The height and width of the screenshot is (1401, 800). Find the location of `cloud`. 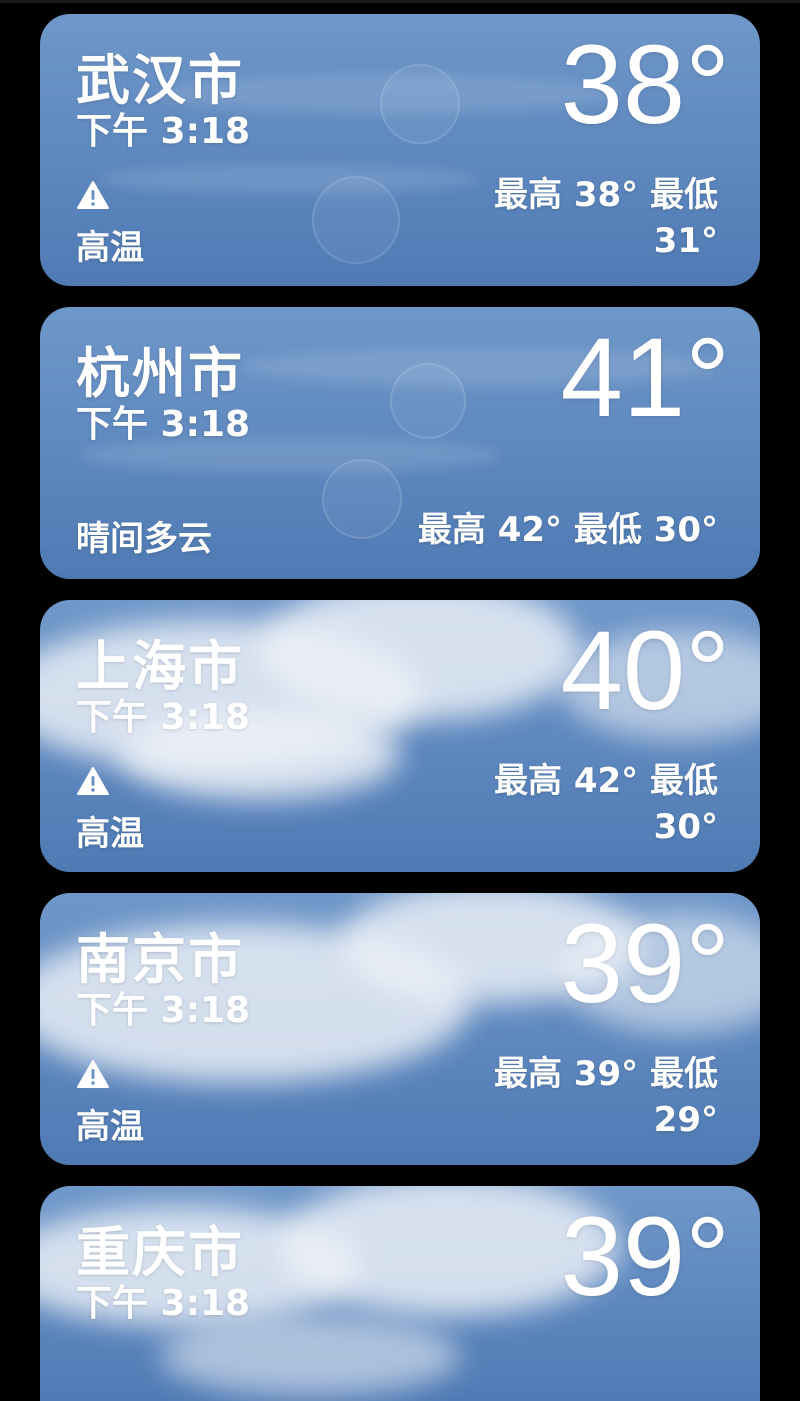

cloud is located at coordinates (310, 1356).